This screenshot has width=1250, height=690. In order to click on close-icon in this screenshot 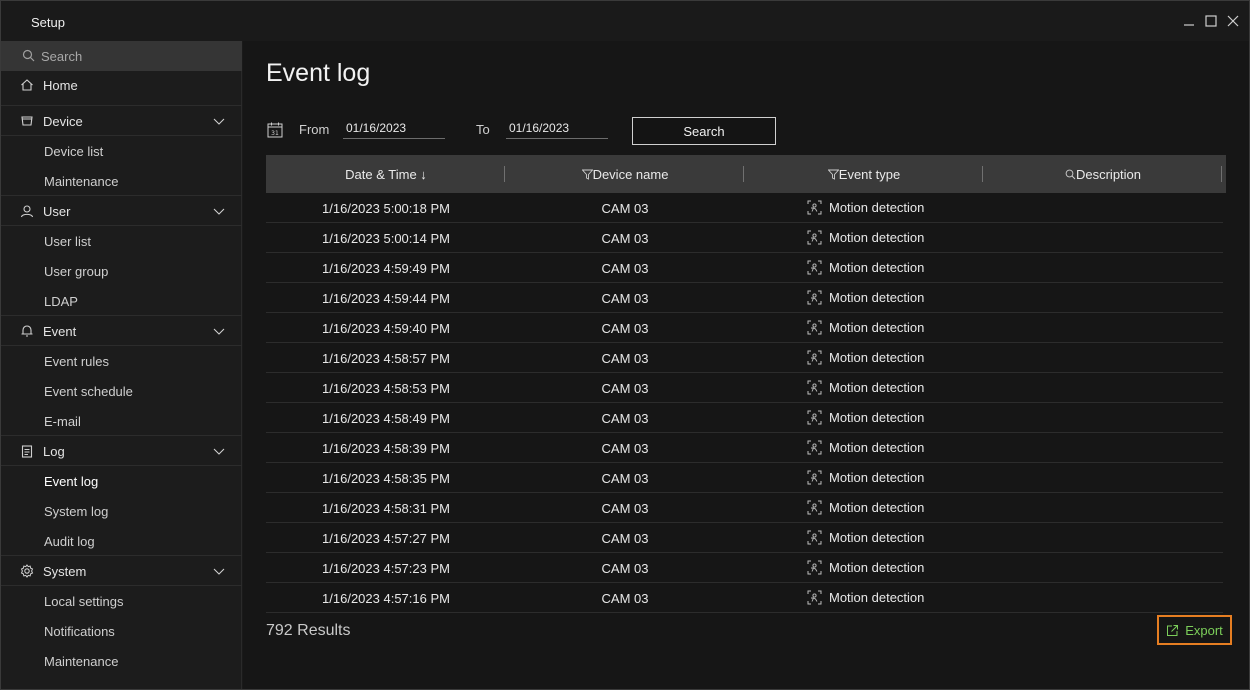, I will do `click(1233, 21)`.